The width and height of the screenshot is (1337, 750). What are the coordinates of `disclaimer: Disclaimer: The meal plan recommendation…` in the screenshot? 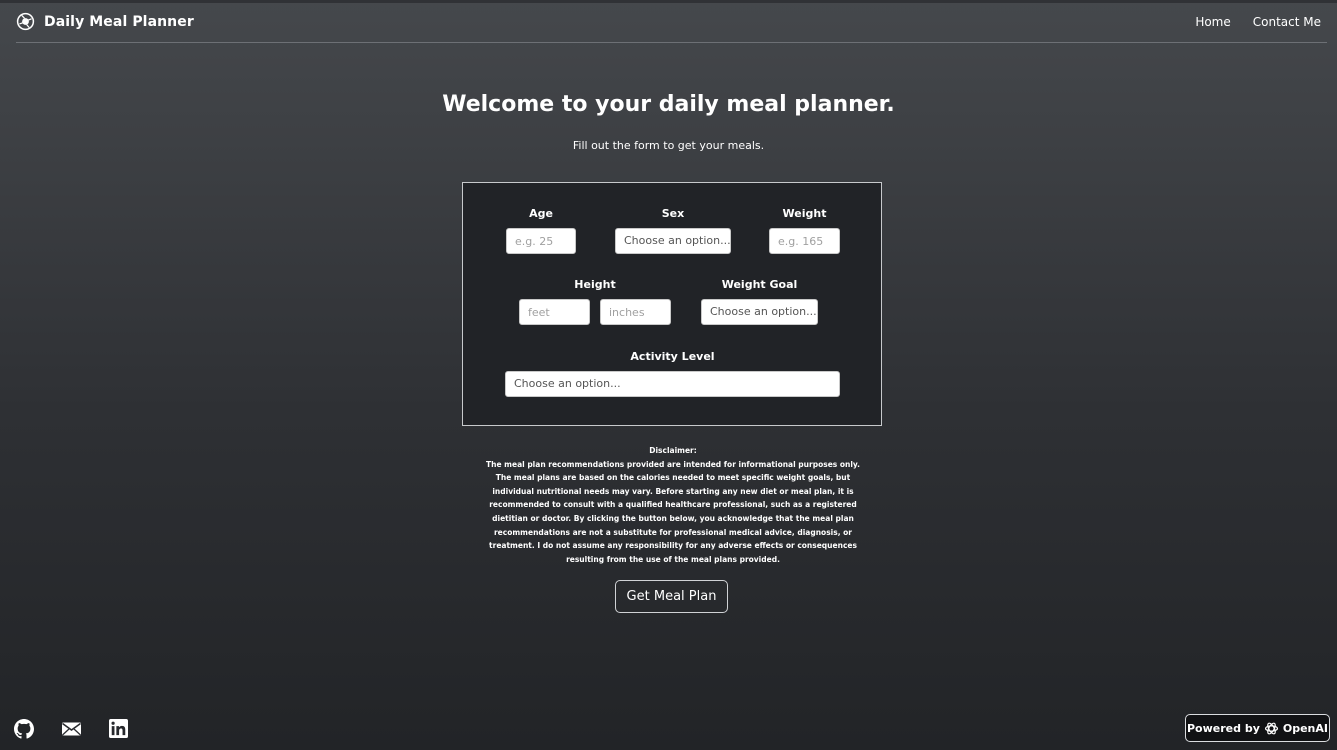 It's located at (673, 505).